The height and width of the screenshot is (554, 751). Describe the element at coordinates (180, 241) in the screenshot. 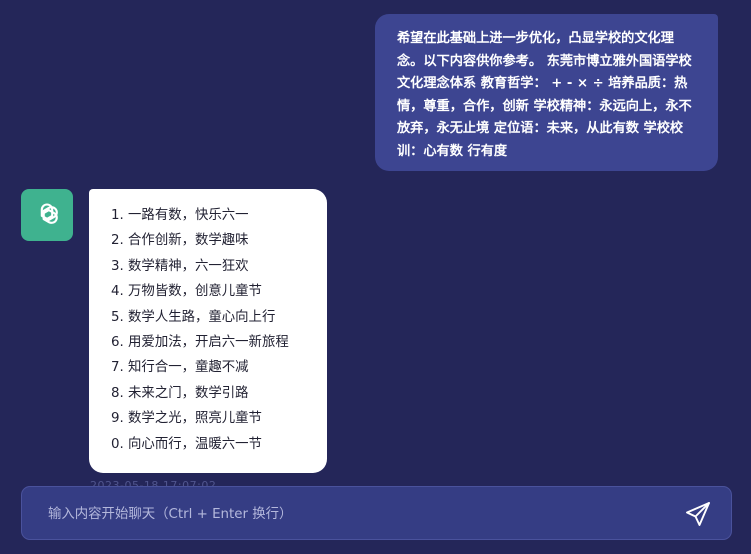

I see `list-item: 2. 合作创新，数学趣味` at that location.